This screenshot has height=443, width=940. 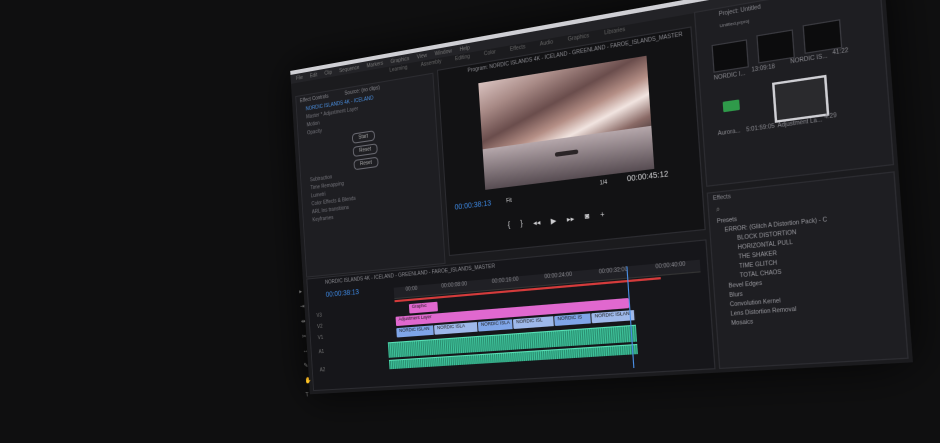 I want to click on menu-view: View, so click(x=422, y=56).